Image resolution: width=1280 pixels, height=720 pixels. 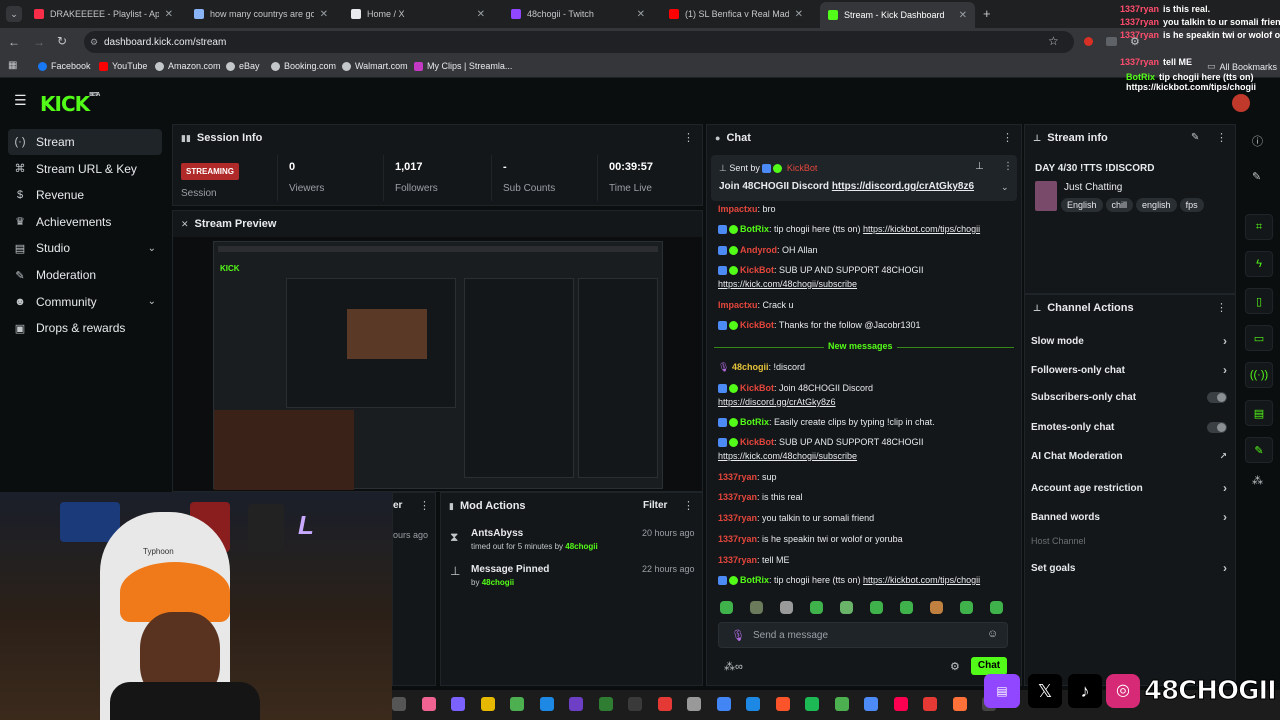 I want to click on bookmark-star-icon: ☆, so click(x=1053, y=41).